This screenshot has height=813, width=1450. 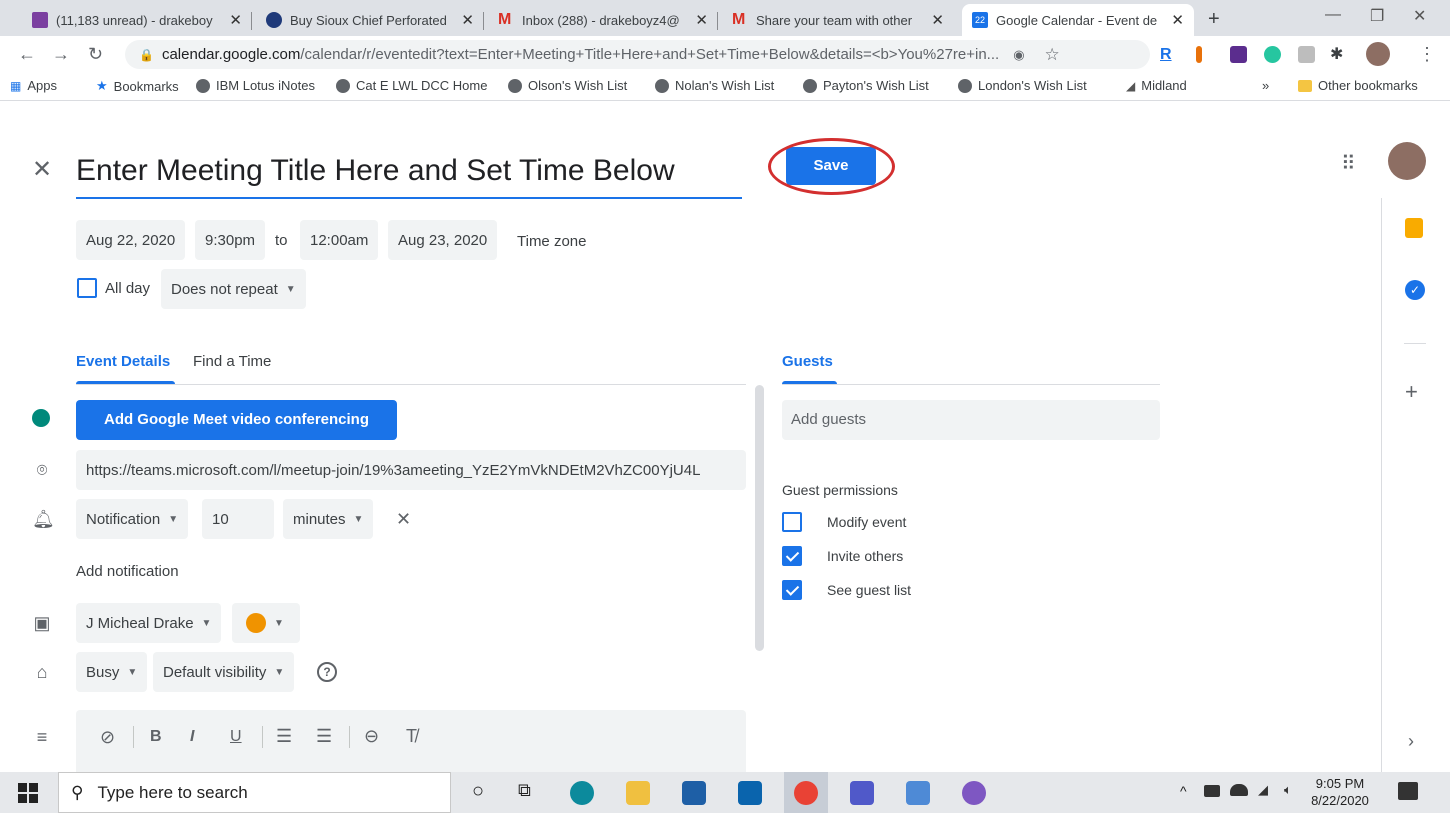 What do you see at coordinates (1348, 163) in the screenshot?
I see `apps-grid-icon: ⠿` at bounding box center [1348, 163].